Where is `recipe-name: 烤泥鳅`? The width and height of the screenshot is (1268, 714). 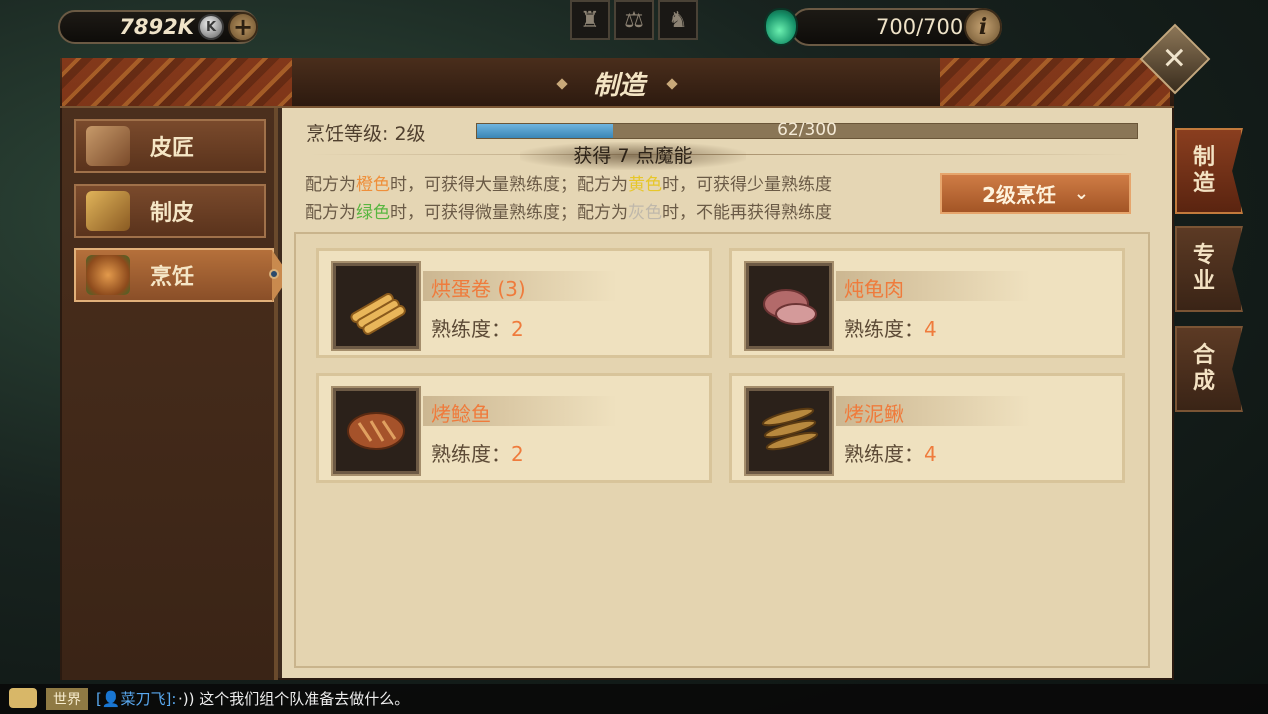 recipe-name: 烤泥鳅 is located at coordinates (874, 414).